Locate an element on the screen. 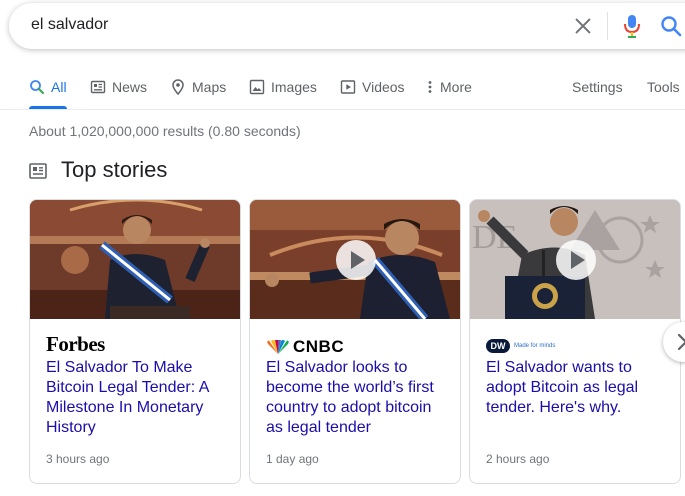  clear-icon is located at coordinates (583, 26).